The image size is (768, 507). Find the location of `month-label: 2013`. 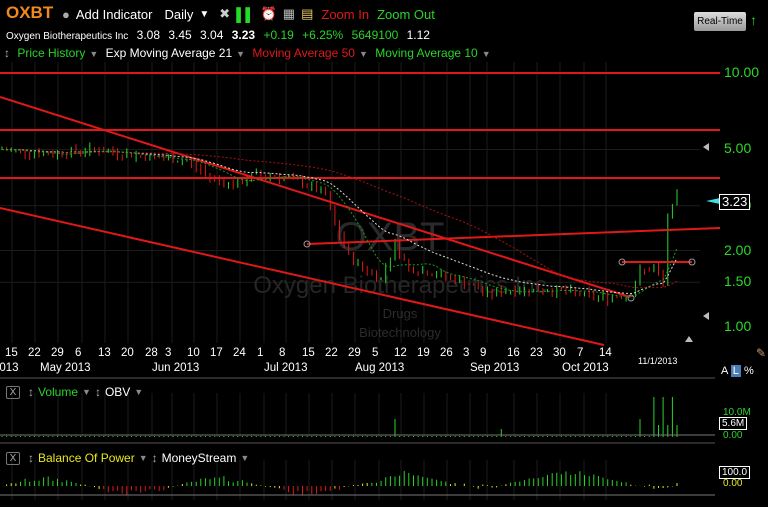

month-label: 2013 is located at coordinates (9, 368).